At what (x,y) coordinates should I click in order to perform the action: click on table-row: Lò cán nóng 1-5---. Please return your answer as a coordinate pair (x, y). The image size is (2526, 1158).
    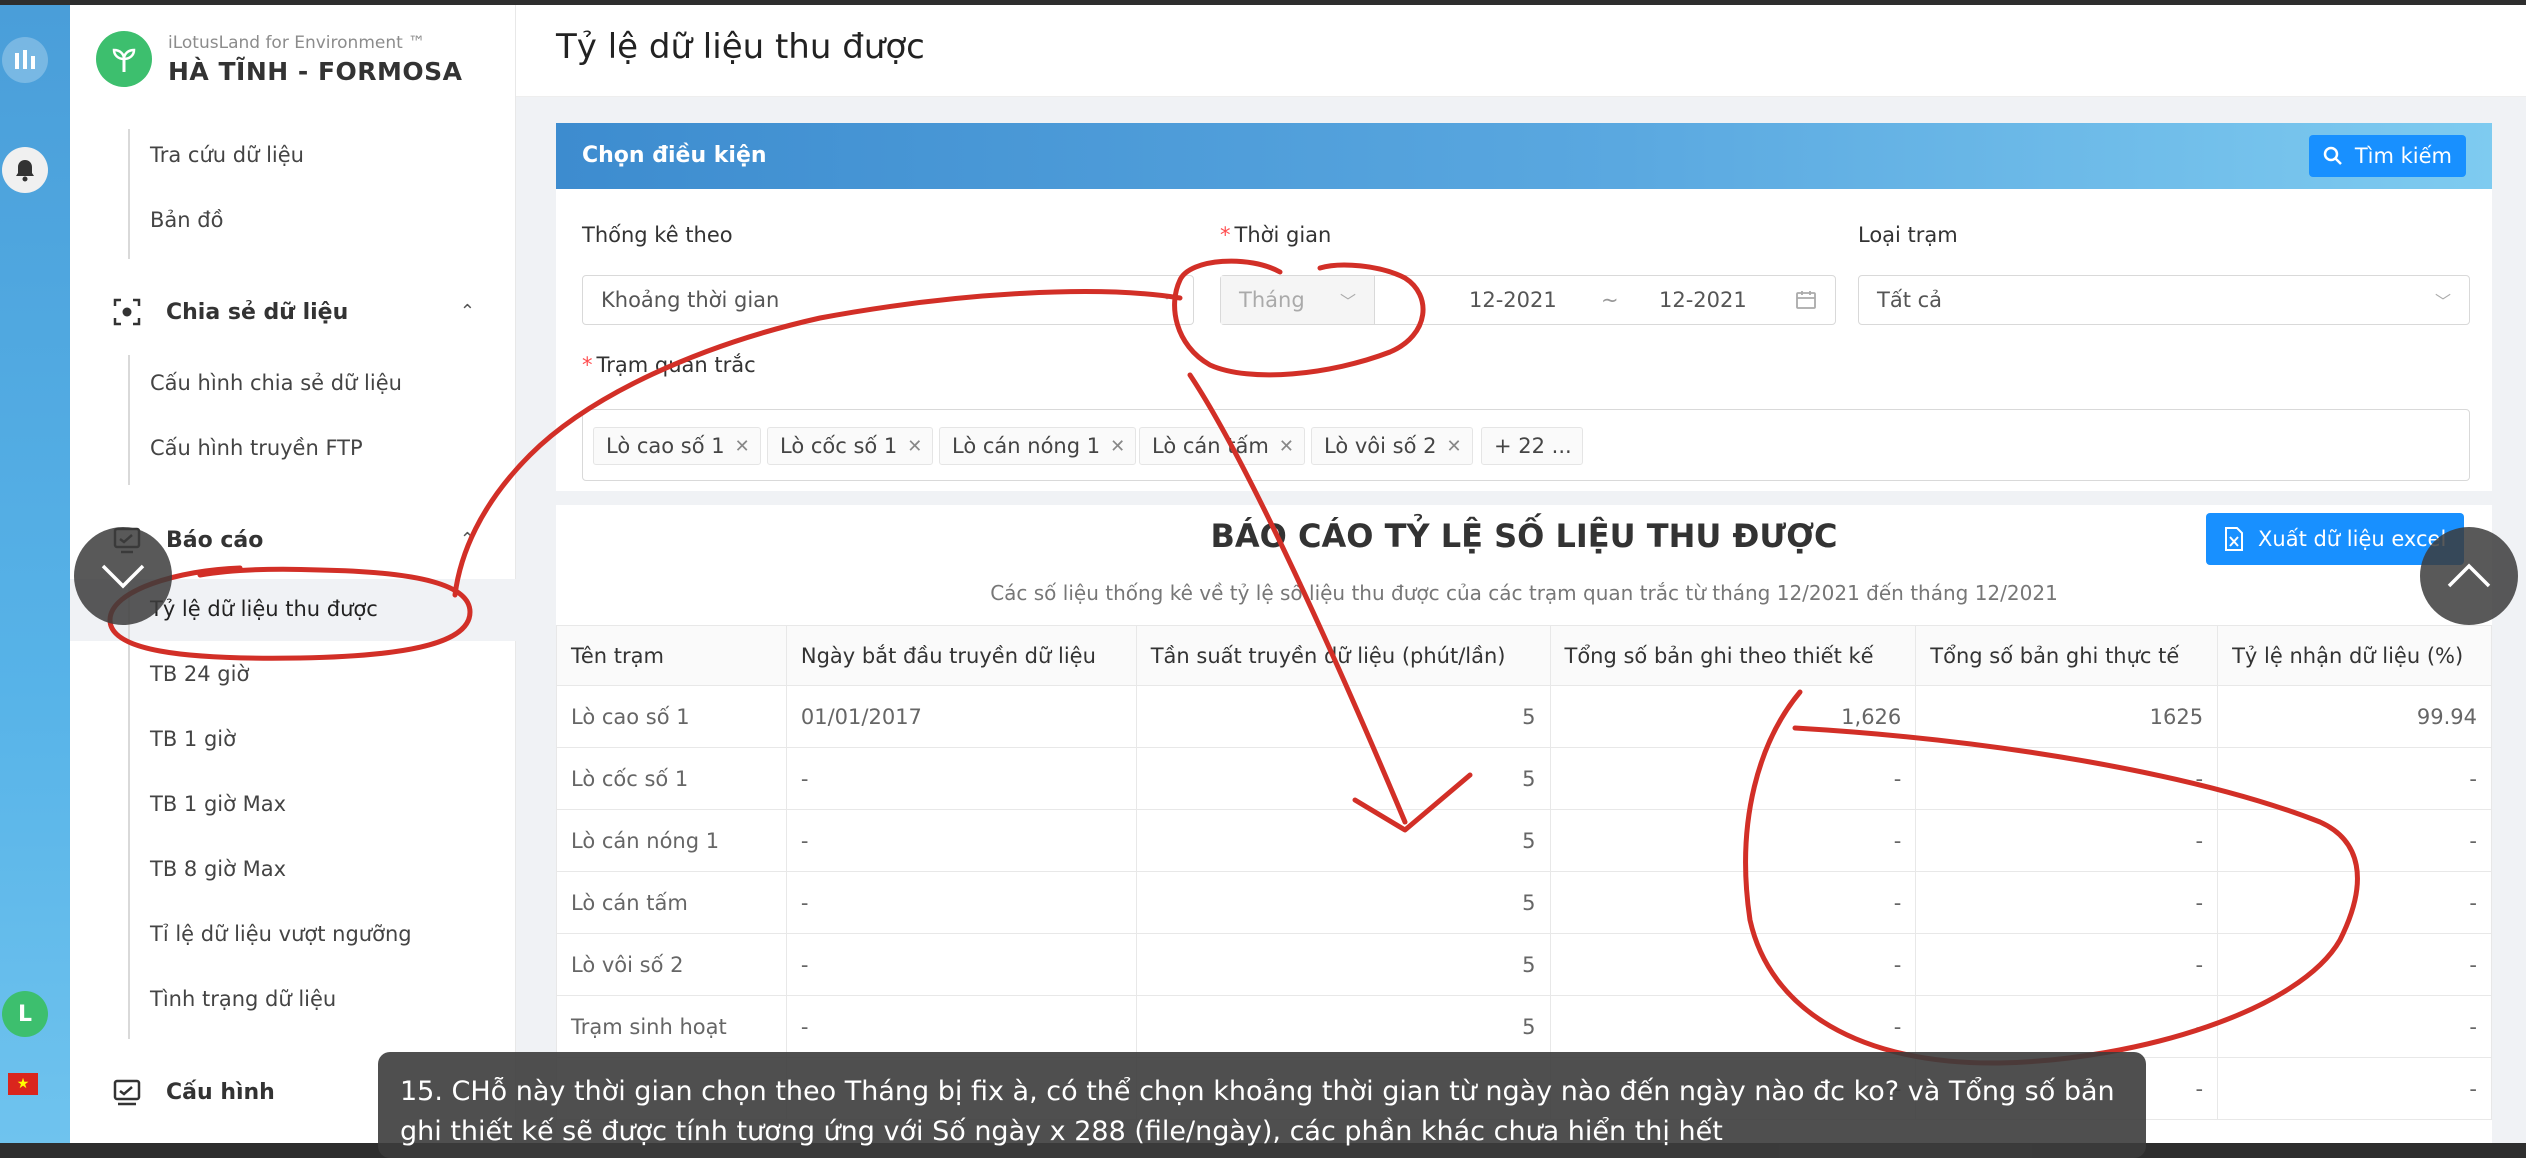
    Looking at the image, I should click on (1524, 840).